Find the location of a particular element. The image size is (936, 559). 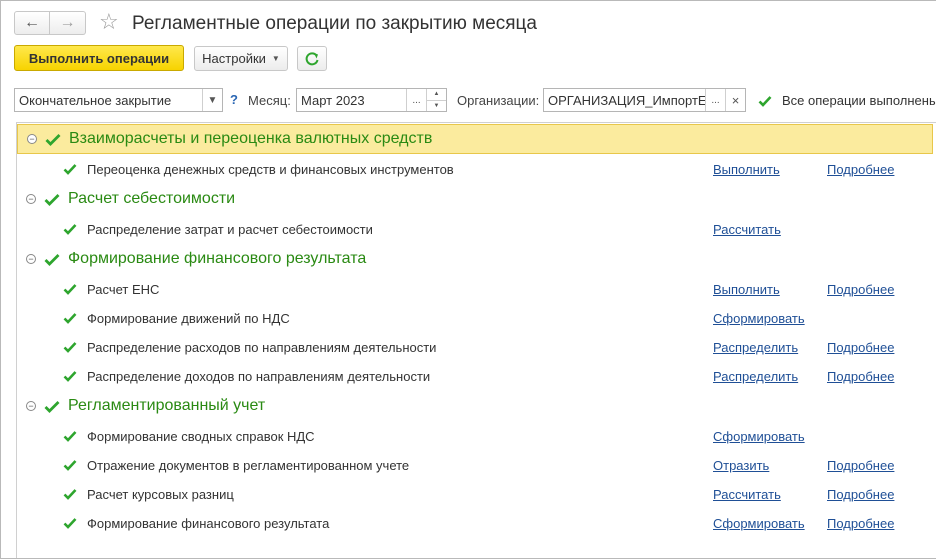

forward-button: → is located at coordinates (68, 23).